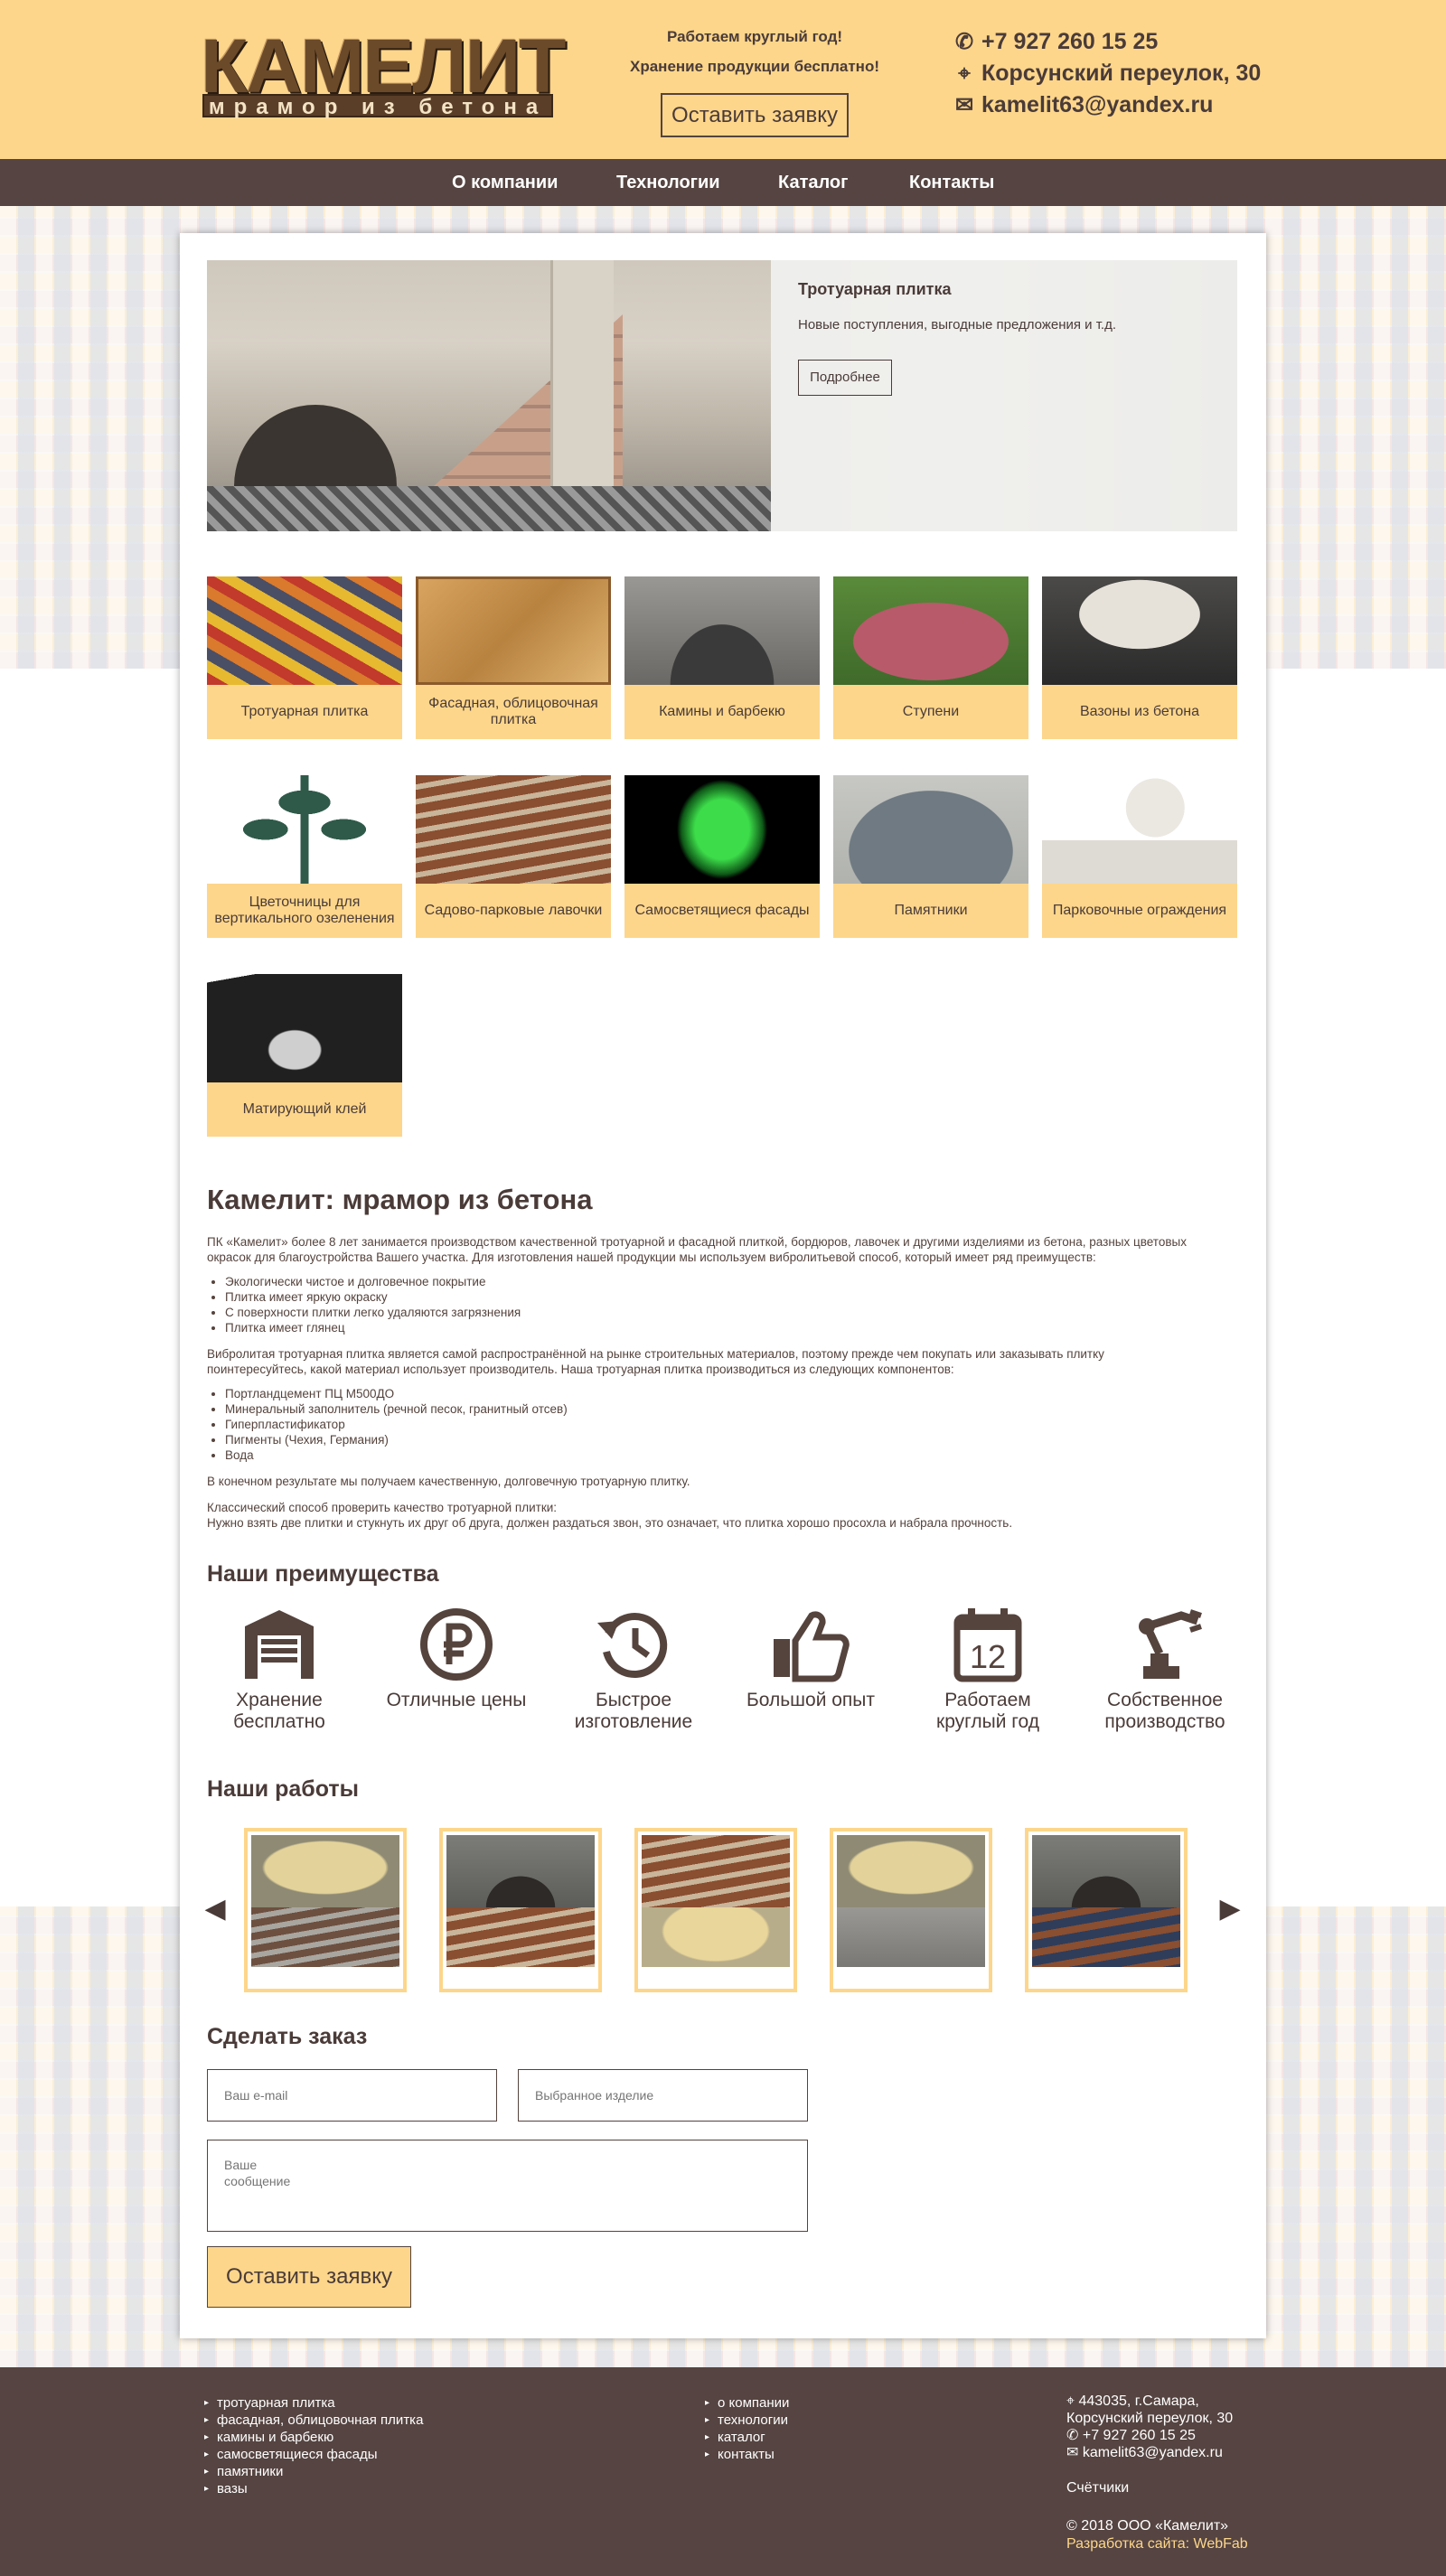 Image resolution: width=1446 pixels, height=2576 pixels. I want to click on advantage-experience: Большой опыт, so click(811, 1658).